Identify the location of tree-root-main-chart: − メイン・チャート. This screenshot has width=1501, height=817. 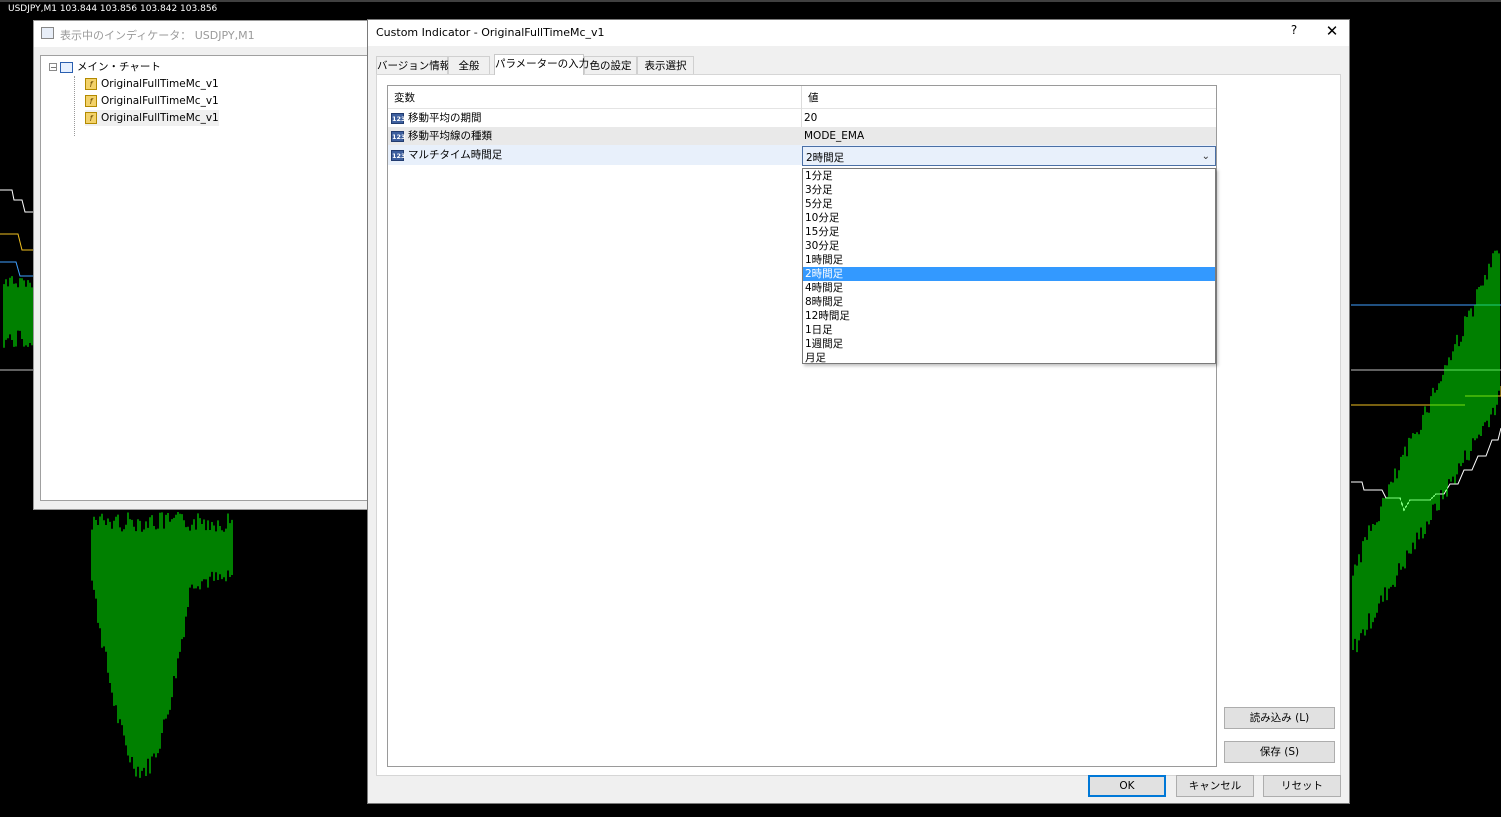
(105, 67).